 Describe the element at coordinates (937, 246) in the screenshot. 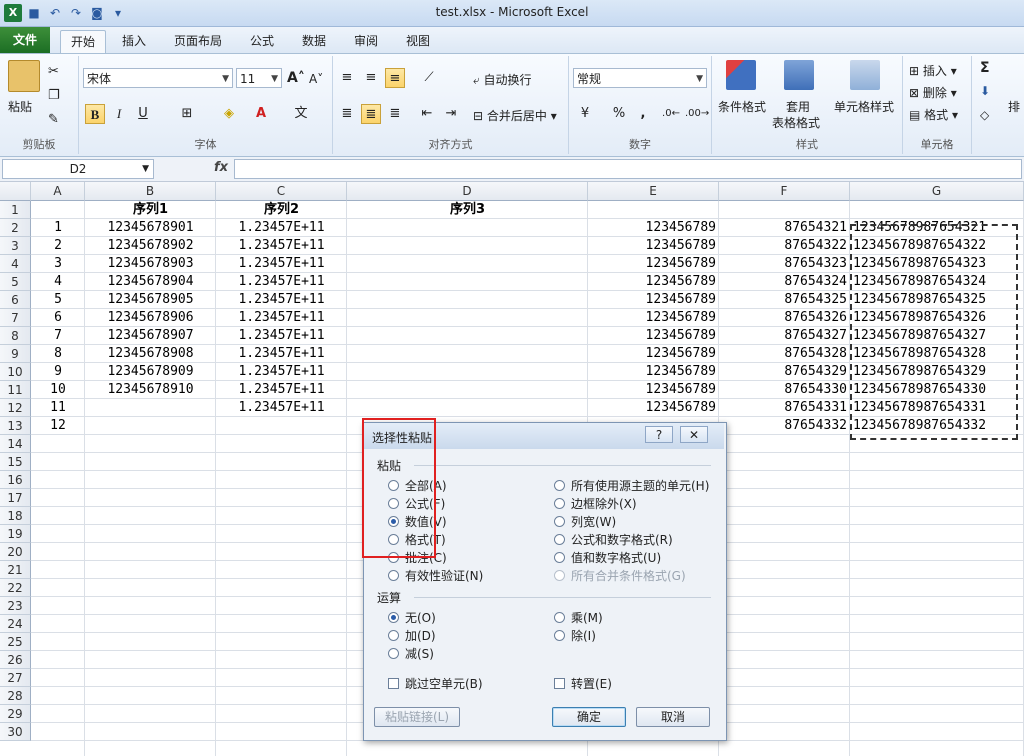

I see `cell-g3: 12345678987654322` at that location.